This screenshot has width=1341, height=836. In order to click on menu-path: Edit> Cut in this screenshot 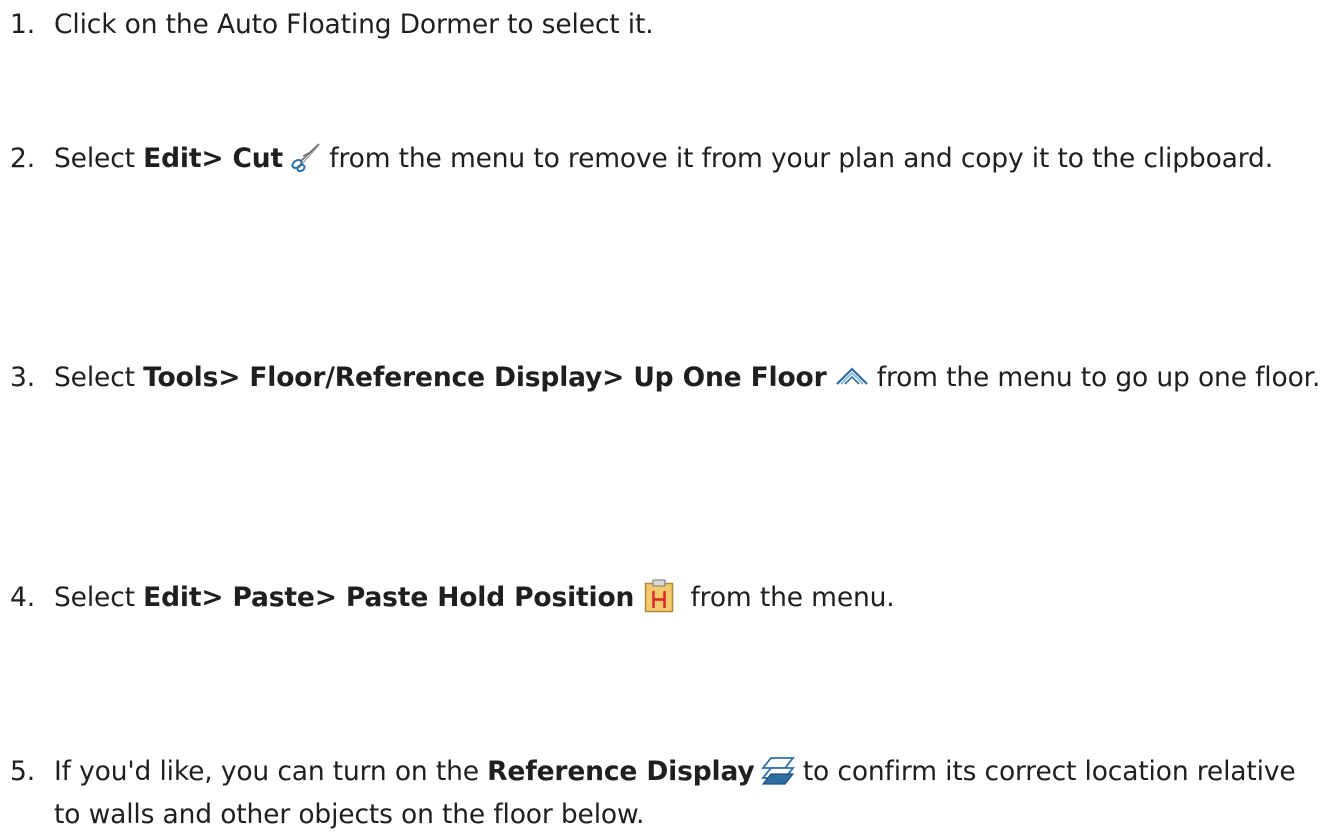, I will do `click(213, 158)`.